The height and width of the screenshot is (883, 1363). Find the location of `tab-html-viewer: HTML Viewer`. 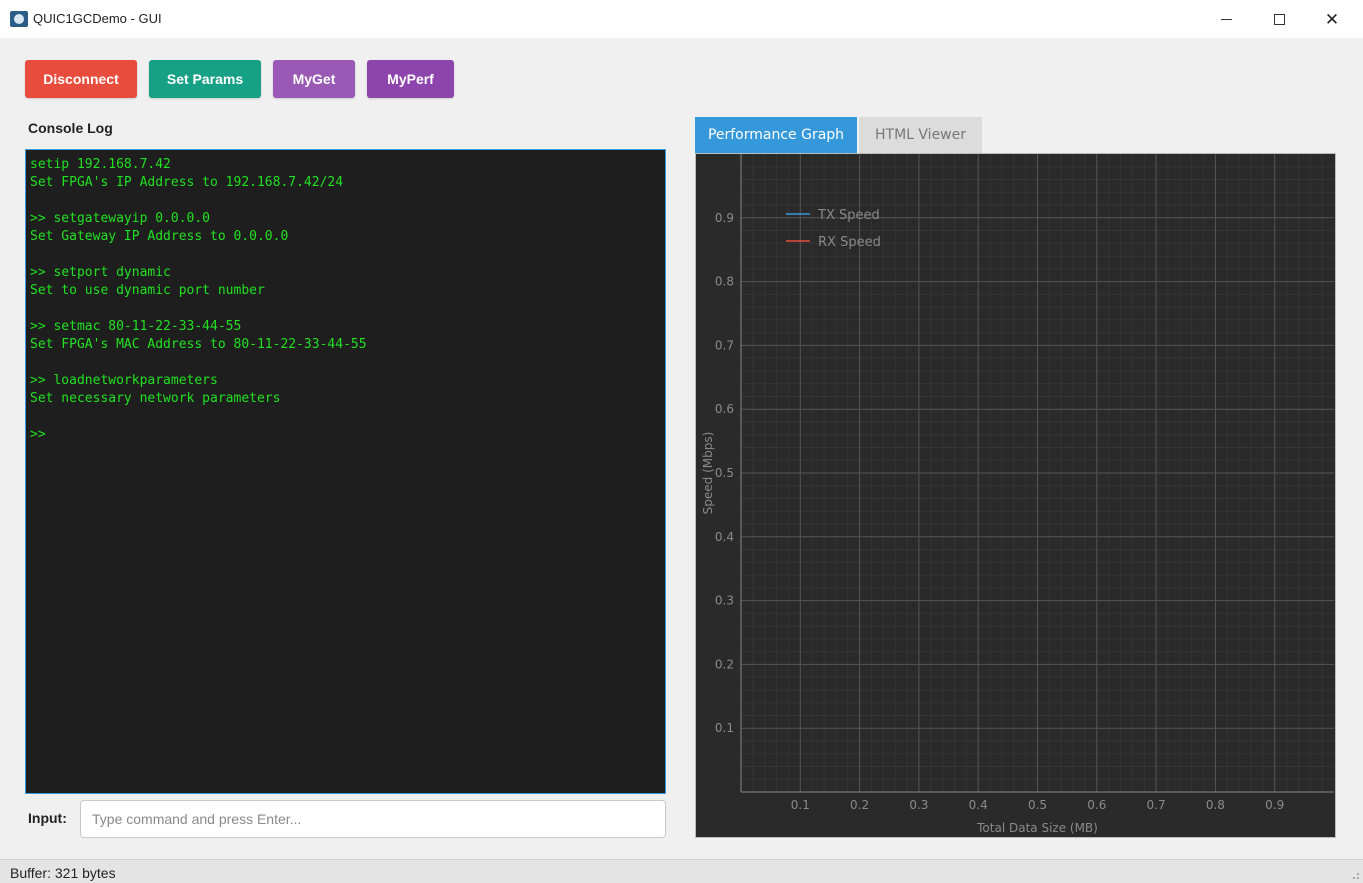

tab-html-viewer: HTML Viewer is located at coordinates (920, 135).